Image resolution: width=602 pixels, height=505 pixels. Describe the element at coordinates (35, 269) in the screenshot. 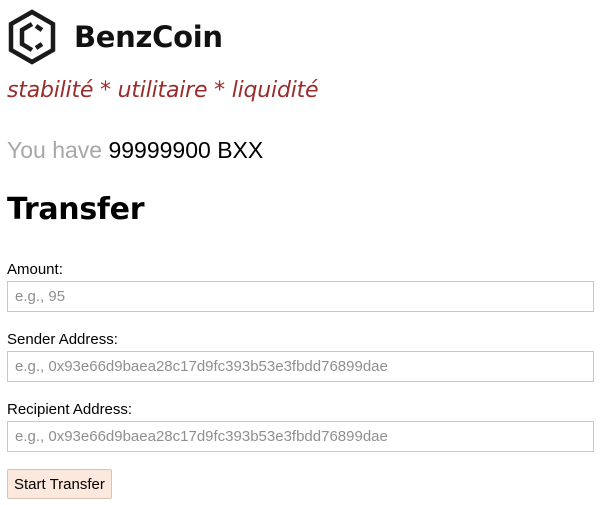

I see `amount-label: Amount:` at that location.